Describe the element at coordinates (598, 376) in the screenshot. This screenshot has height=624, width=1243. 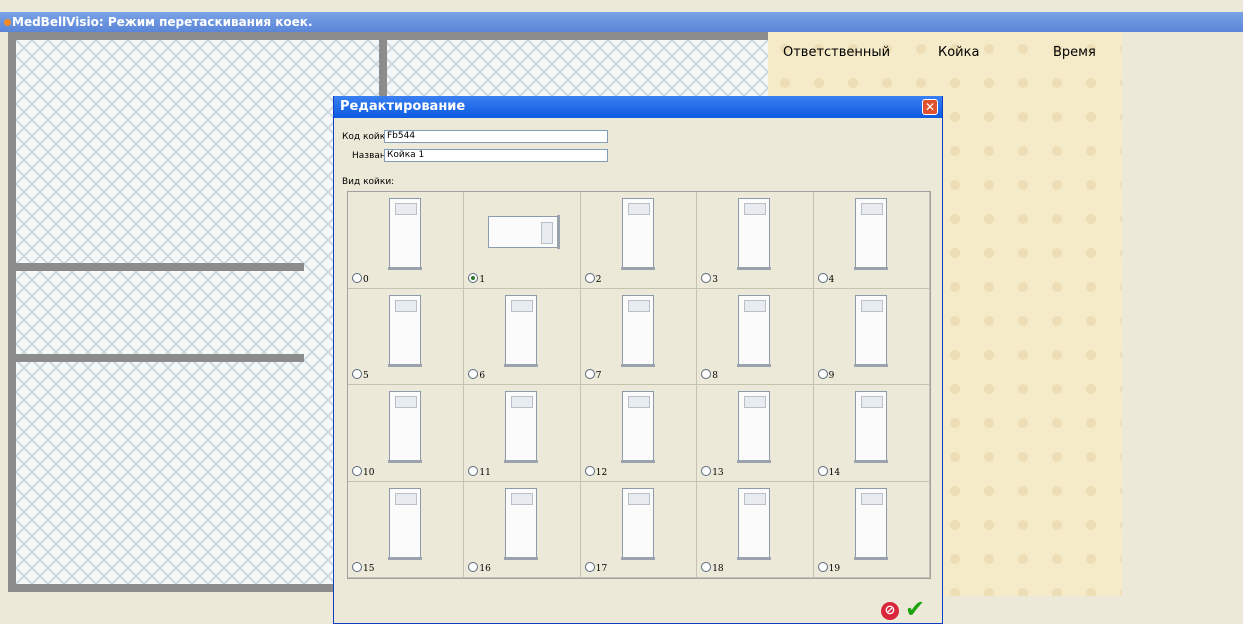
I see `option-label: 7` at that location.